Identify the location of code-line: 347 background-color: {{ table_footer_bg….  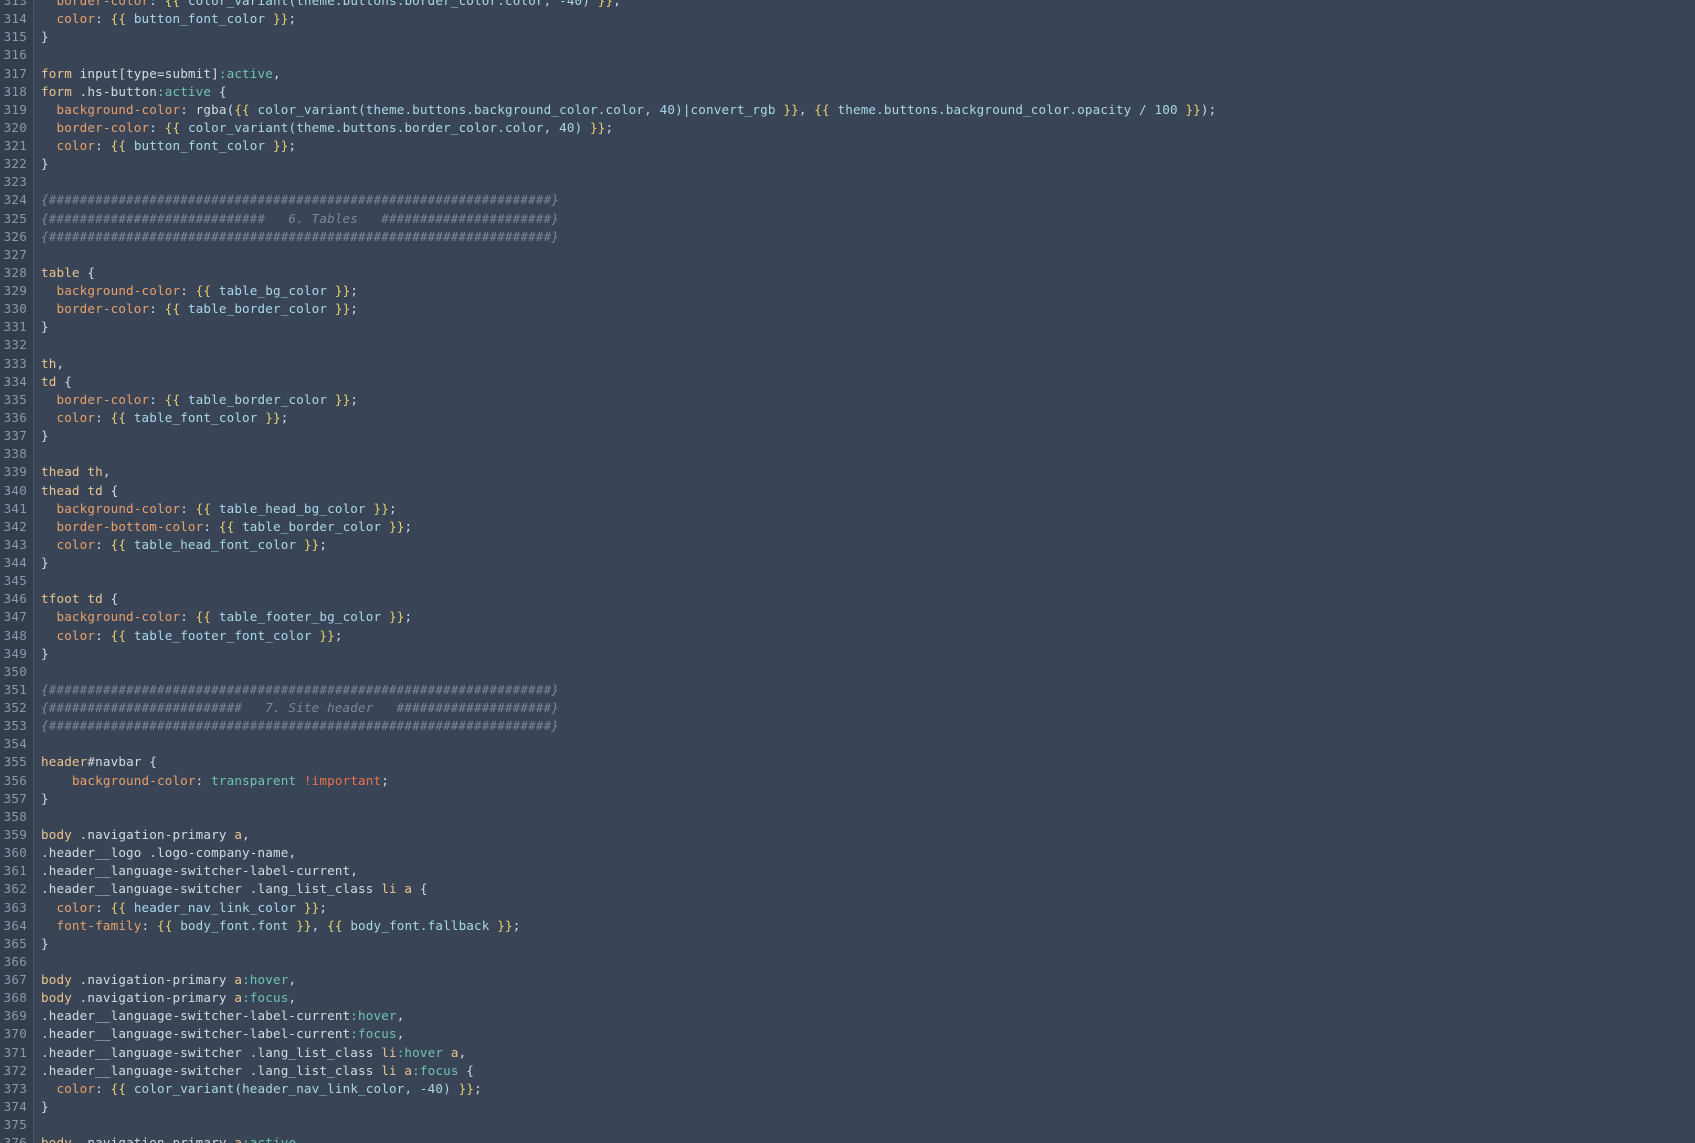
(847, 617).